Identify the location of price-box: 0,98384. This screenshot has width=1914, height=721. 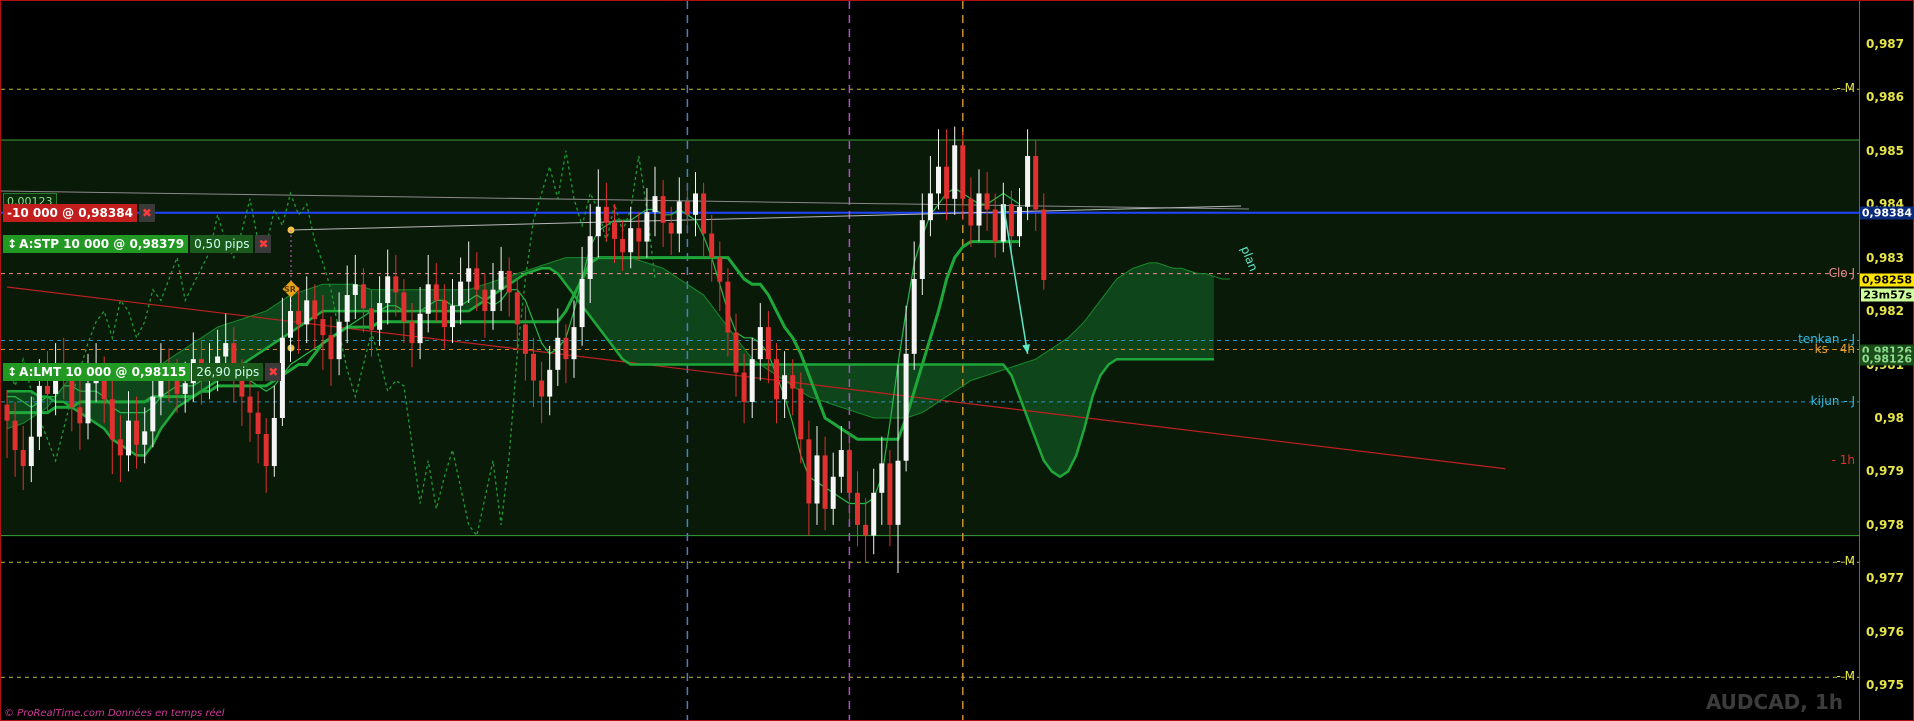
(1886, 213).